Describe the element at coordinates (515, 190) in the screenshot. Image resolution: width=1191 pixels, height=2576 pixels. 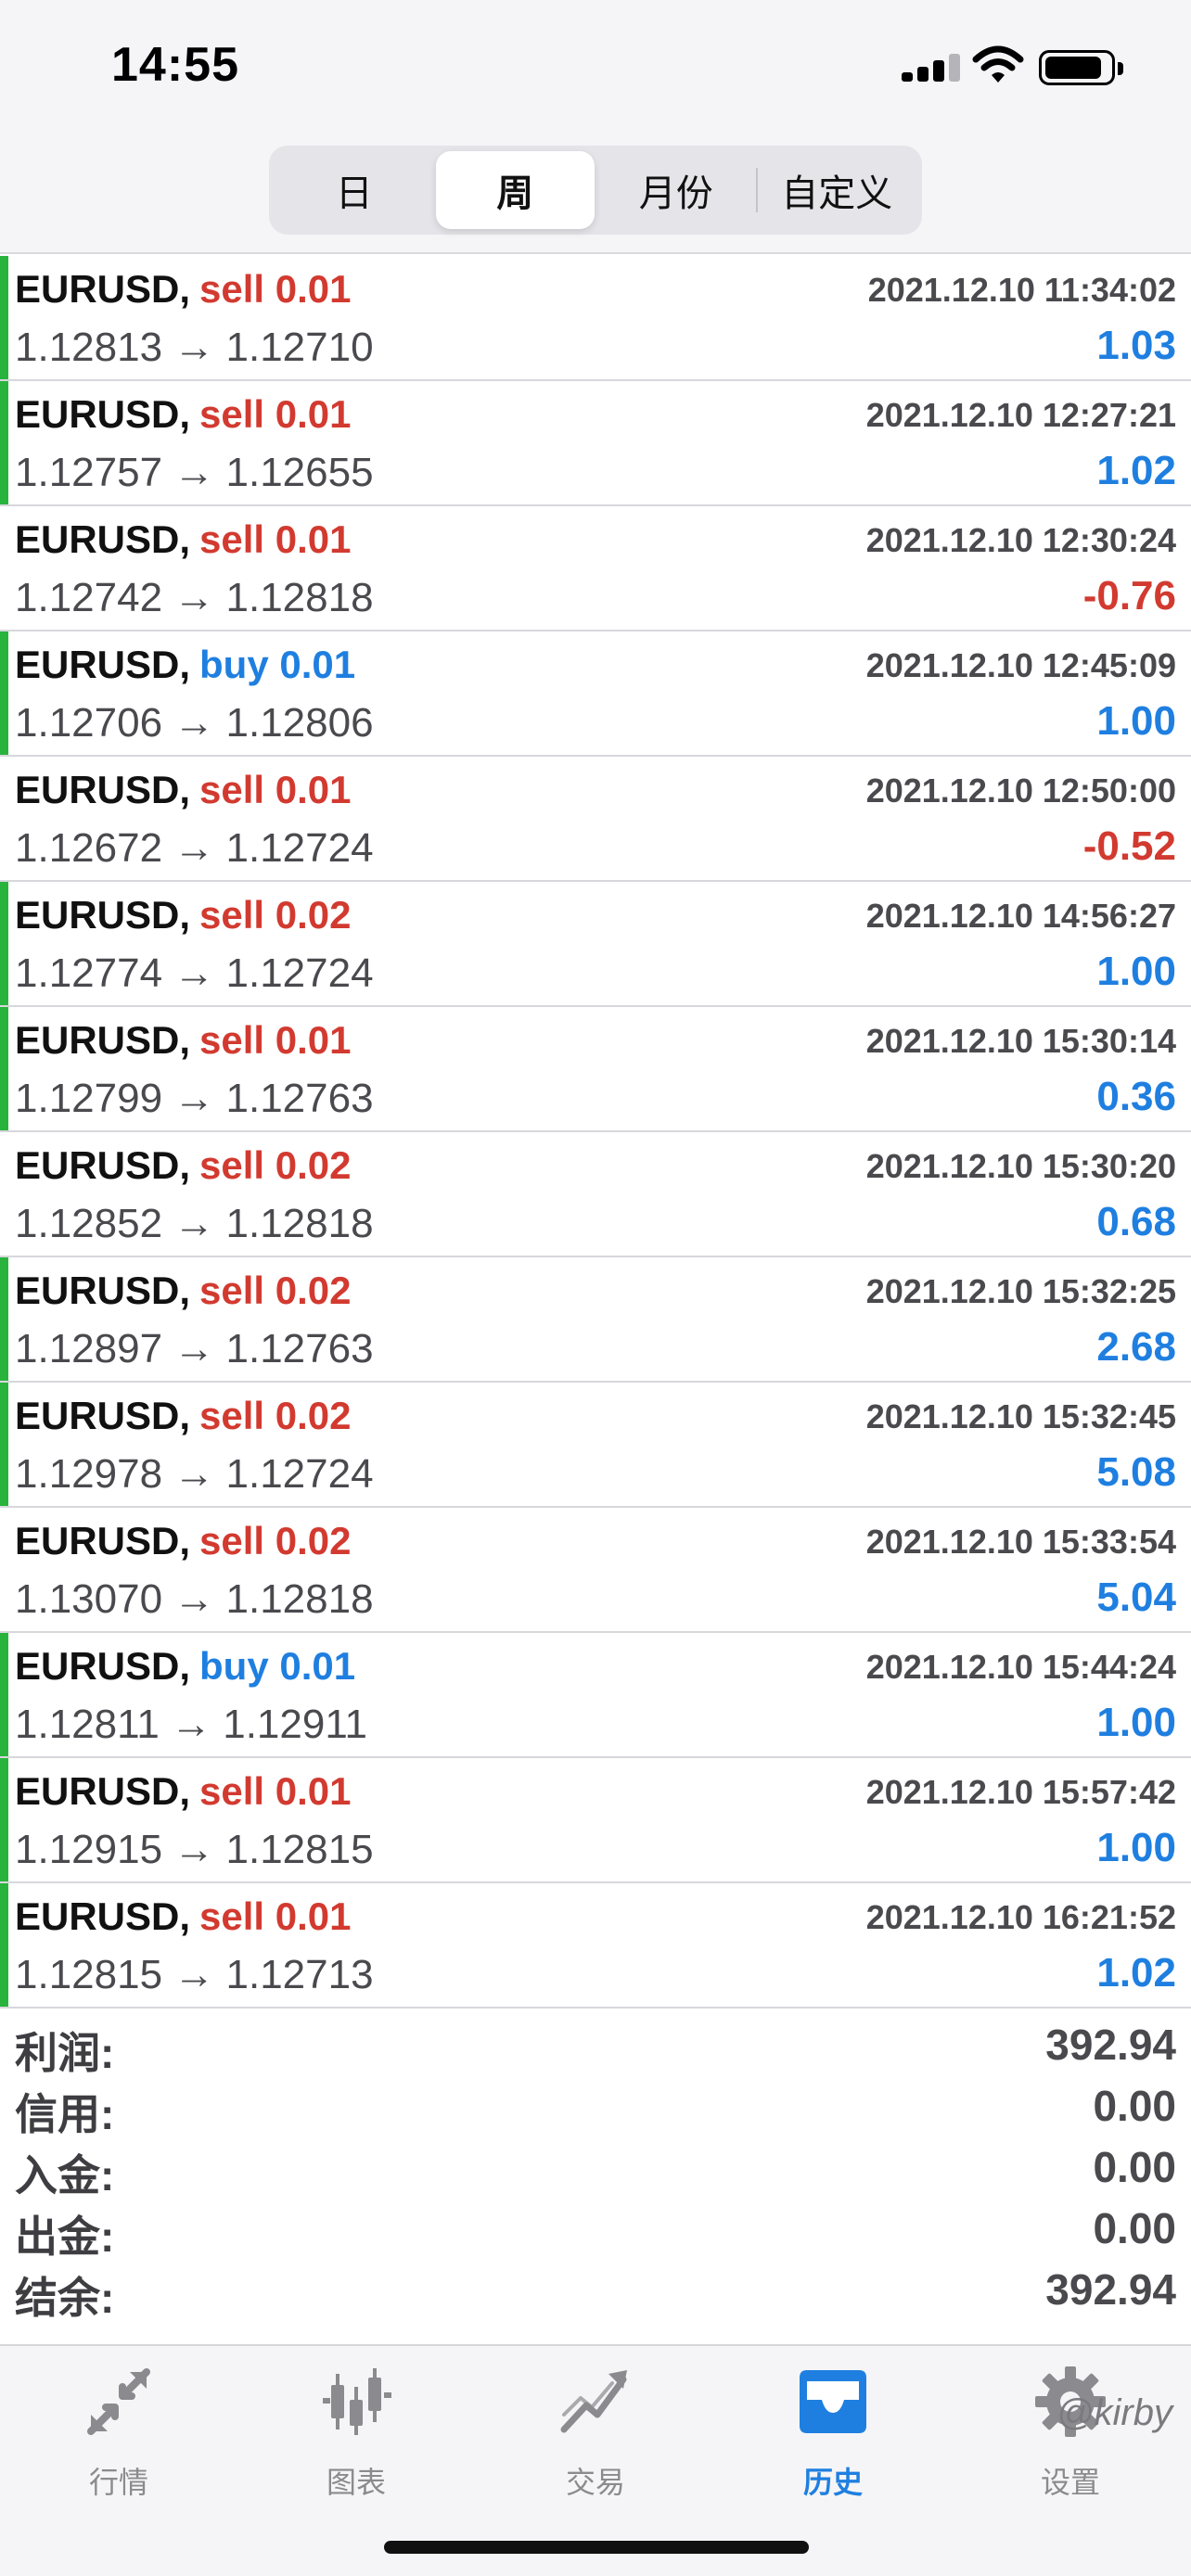
I see `period-tab-week: 周` at that location.